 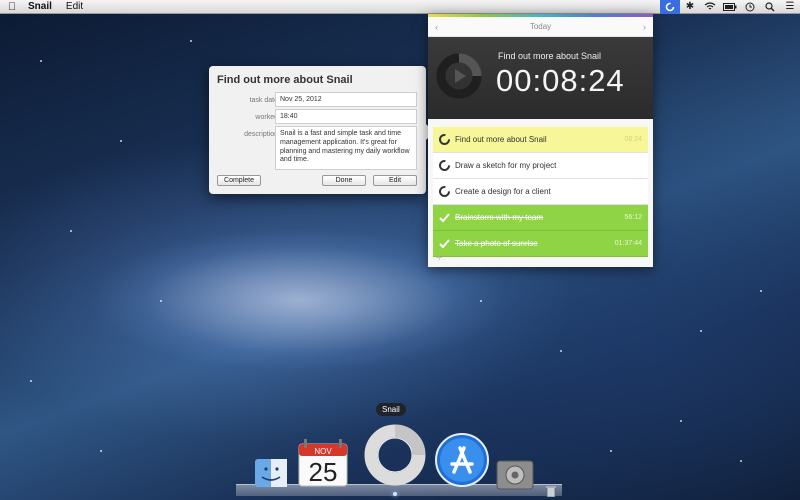 What do you see at coordinates (391, 409) in the screenshot?
I see `dock-tooltip: Snail` at bounding box center [391, 409].